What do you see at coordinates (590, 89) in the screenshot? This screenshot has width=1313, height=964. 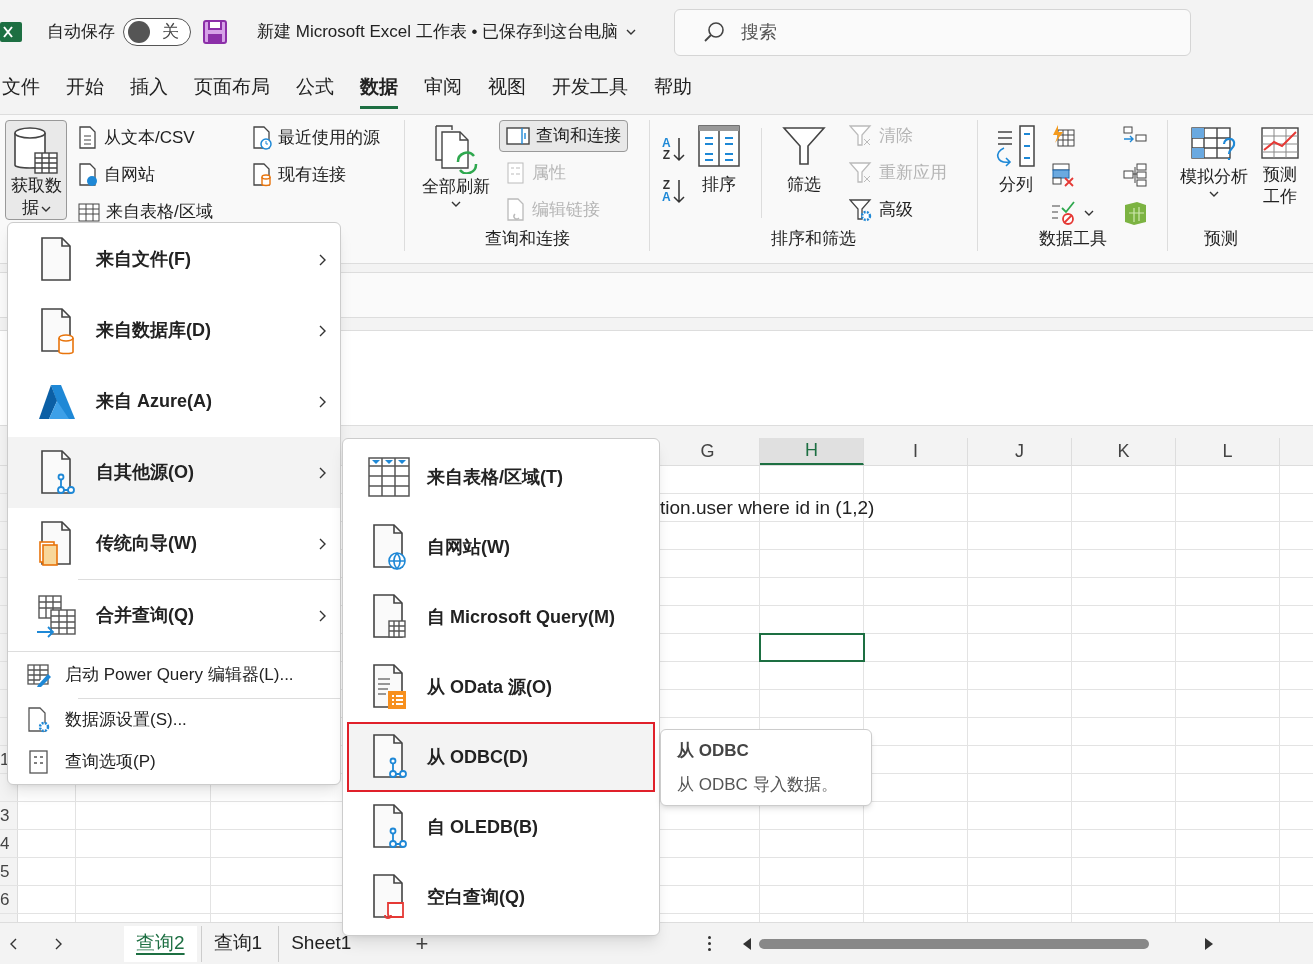 I see `ribbon-tab: 开发工具` at bounding box center [590, 89].